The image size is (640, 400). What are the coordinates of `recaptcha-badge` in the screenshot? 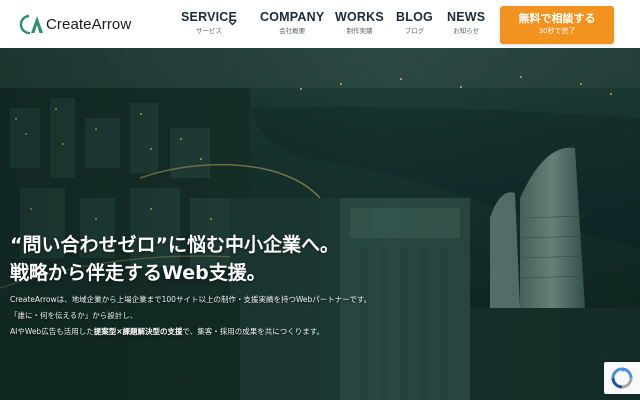 It's located at (622, 378).